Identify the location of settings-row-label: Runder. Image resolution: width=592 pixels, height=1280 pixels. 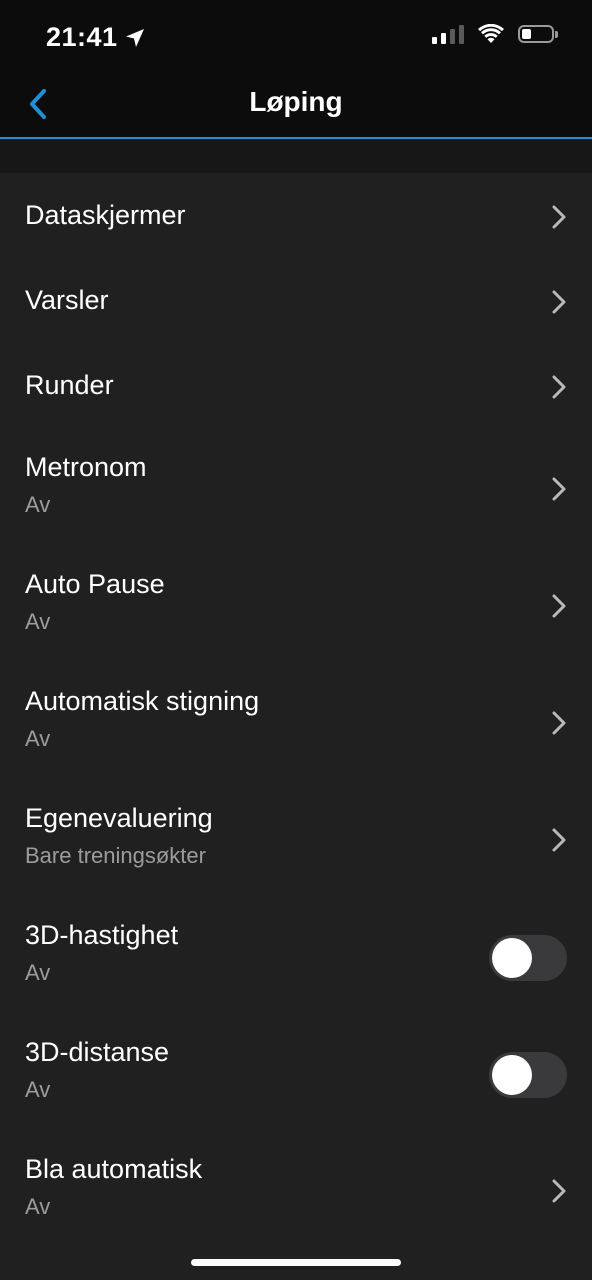
(69, 385).